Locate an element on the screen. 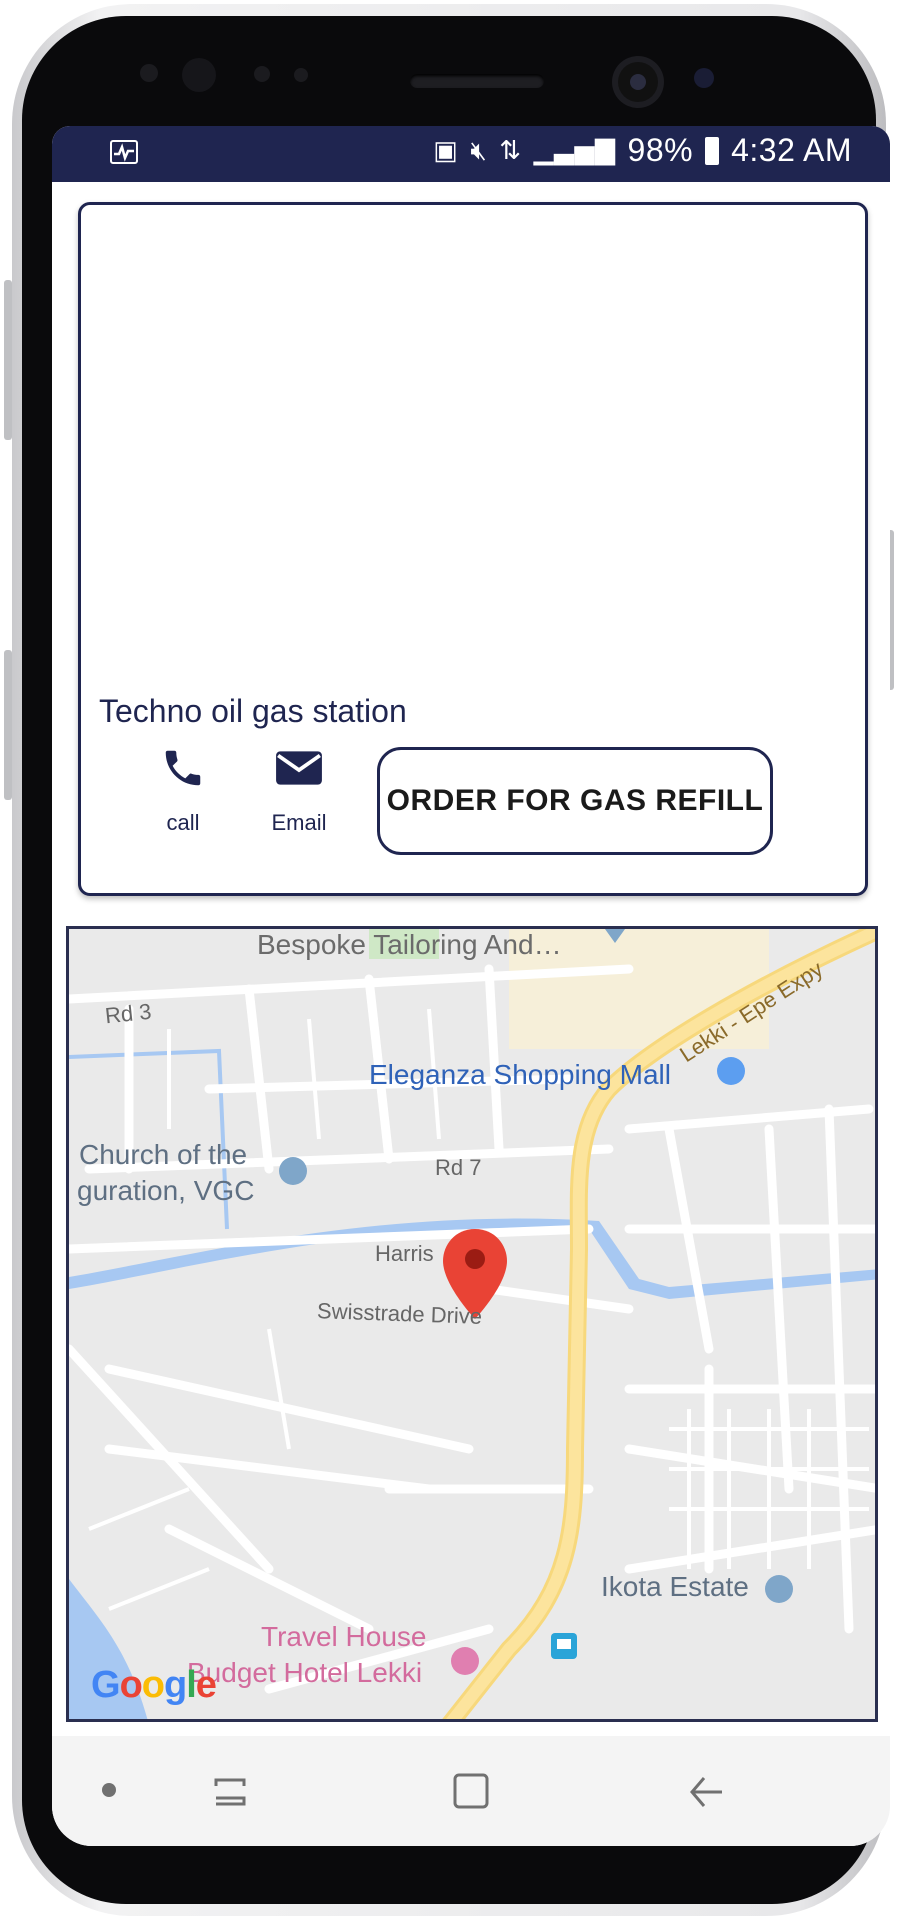 Image resolution: width=898 pixels, height=1927 pixels. map-label-church-1: Church of the is located at coordinates (163, 1154).